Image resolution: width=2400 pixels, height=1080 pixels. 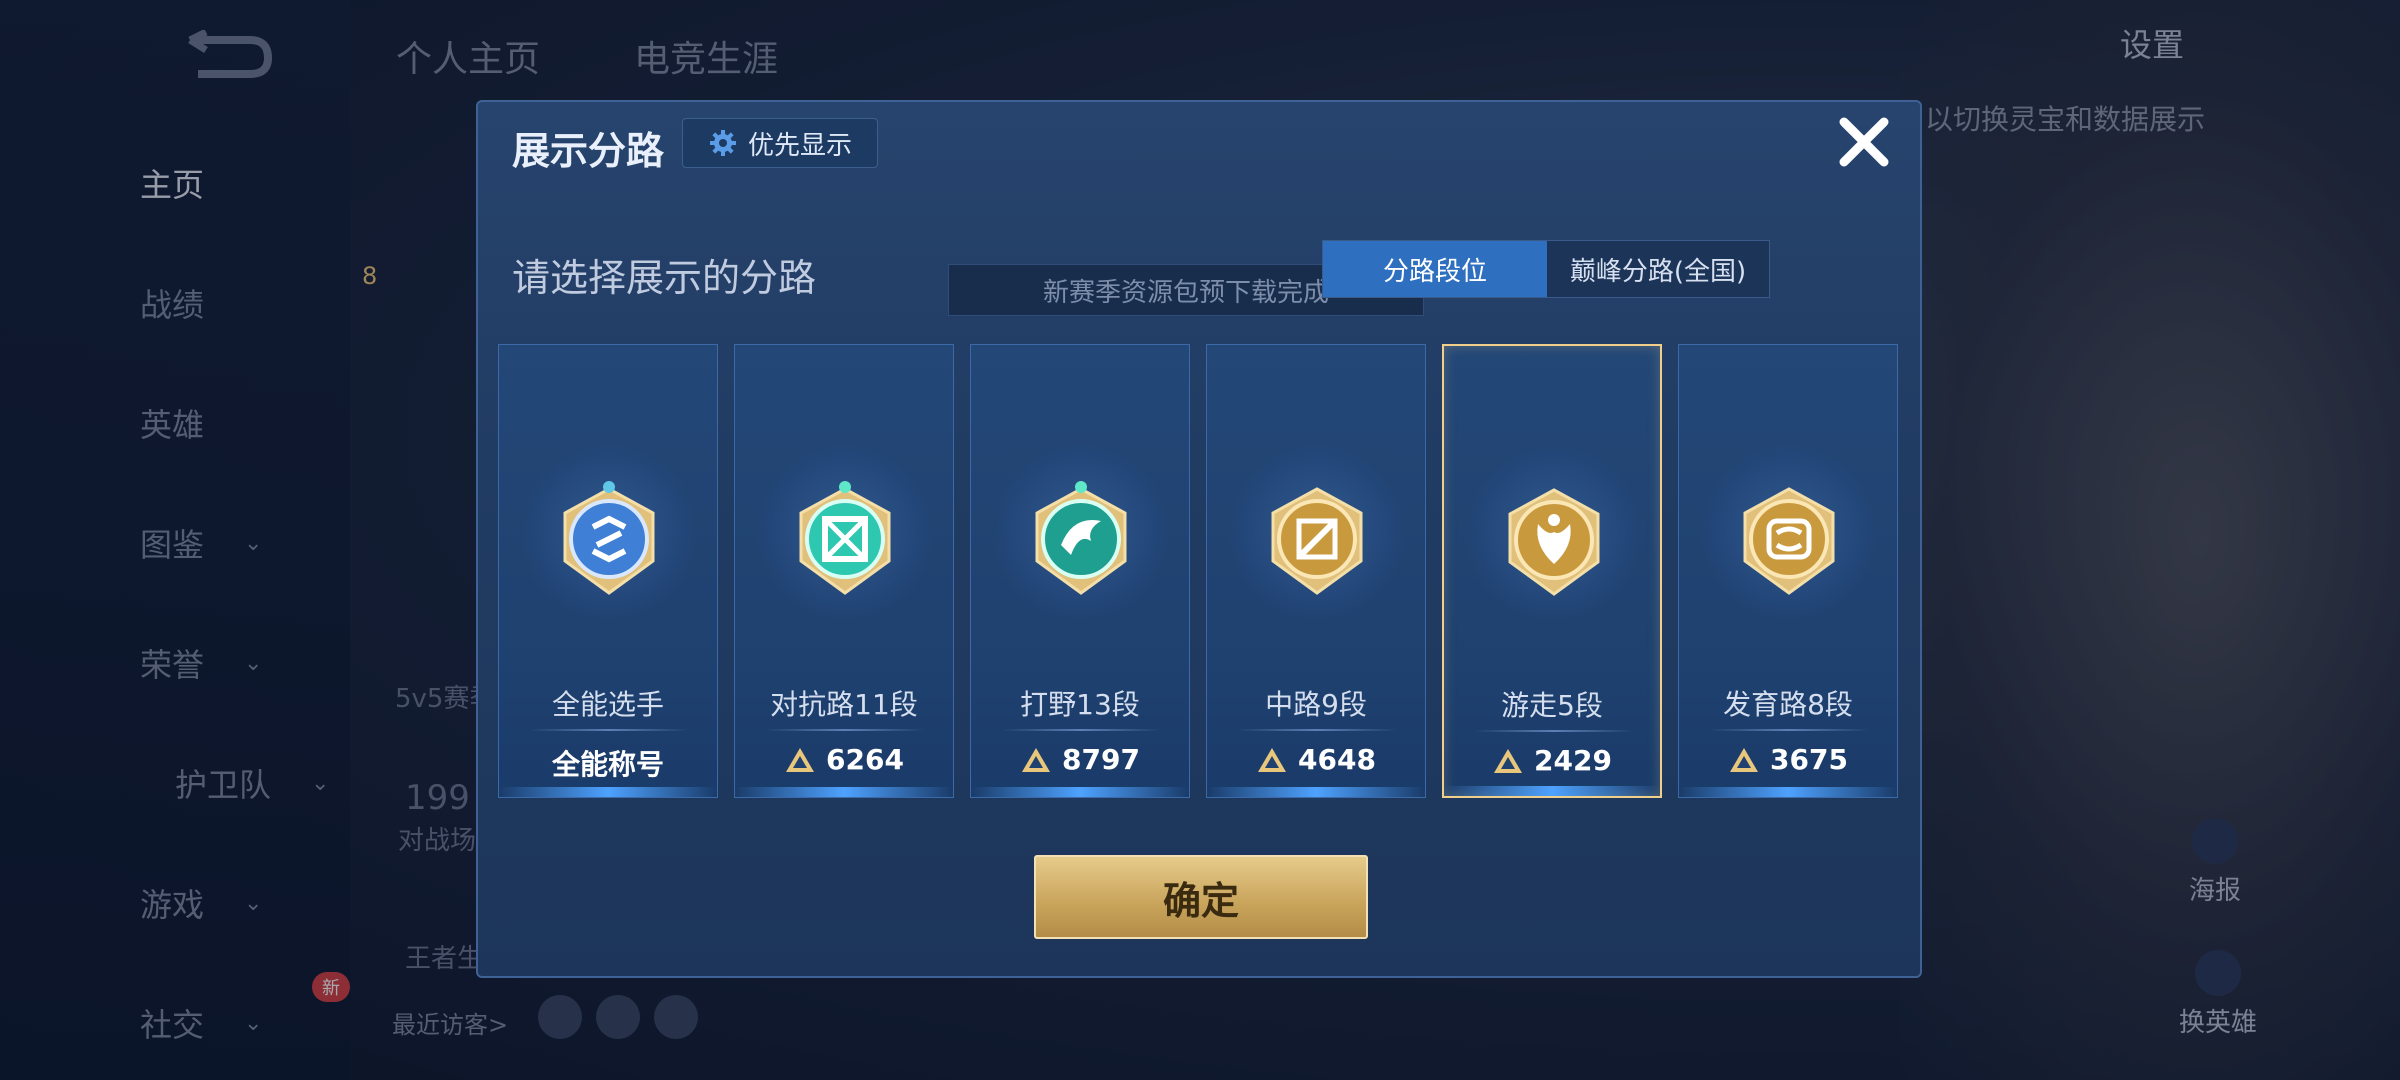 I want to click on lane-card-jungle: 打野13段 8797, so click(x=1080, y=571).